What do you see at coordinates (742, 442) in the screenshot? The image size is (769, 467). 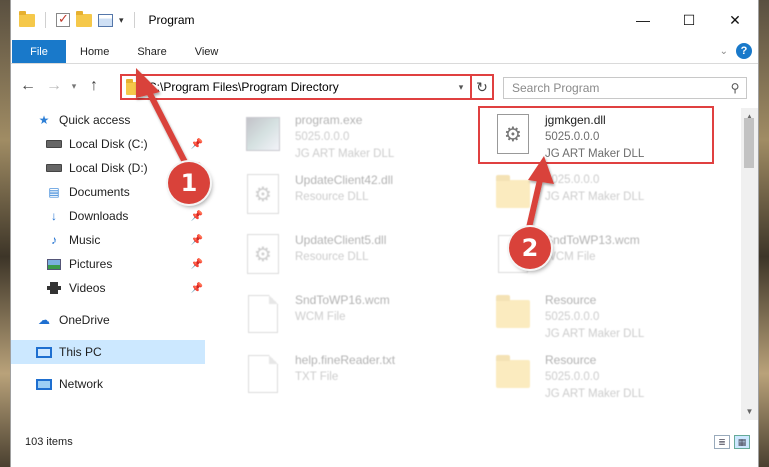 I see `large-icons-view-icon: ▦` at bounding box center [742, 442].